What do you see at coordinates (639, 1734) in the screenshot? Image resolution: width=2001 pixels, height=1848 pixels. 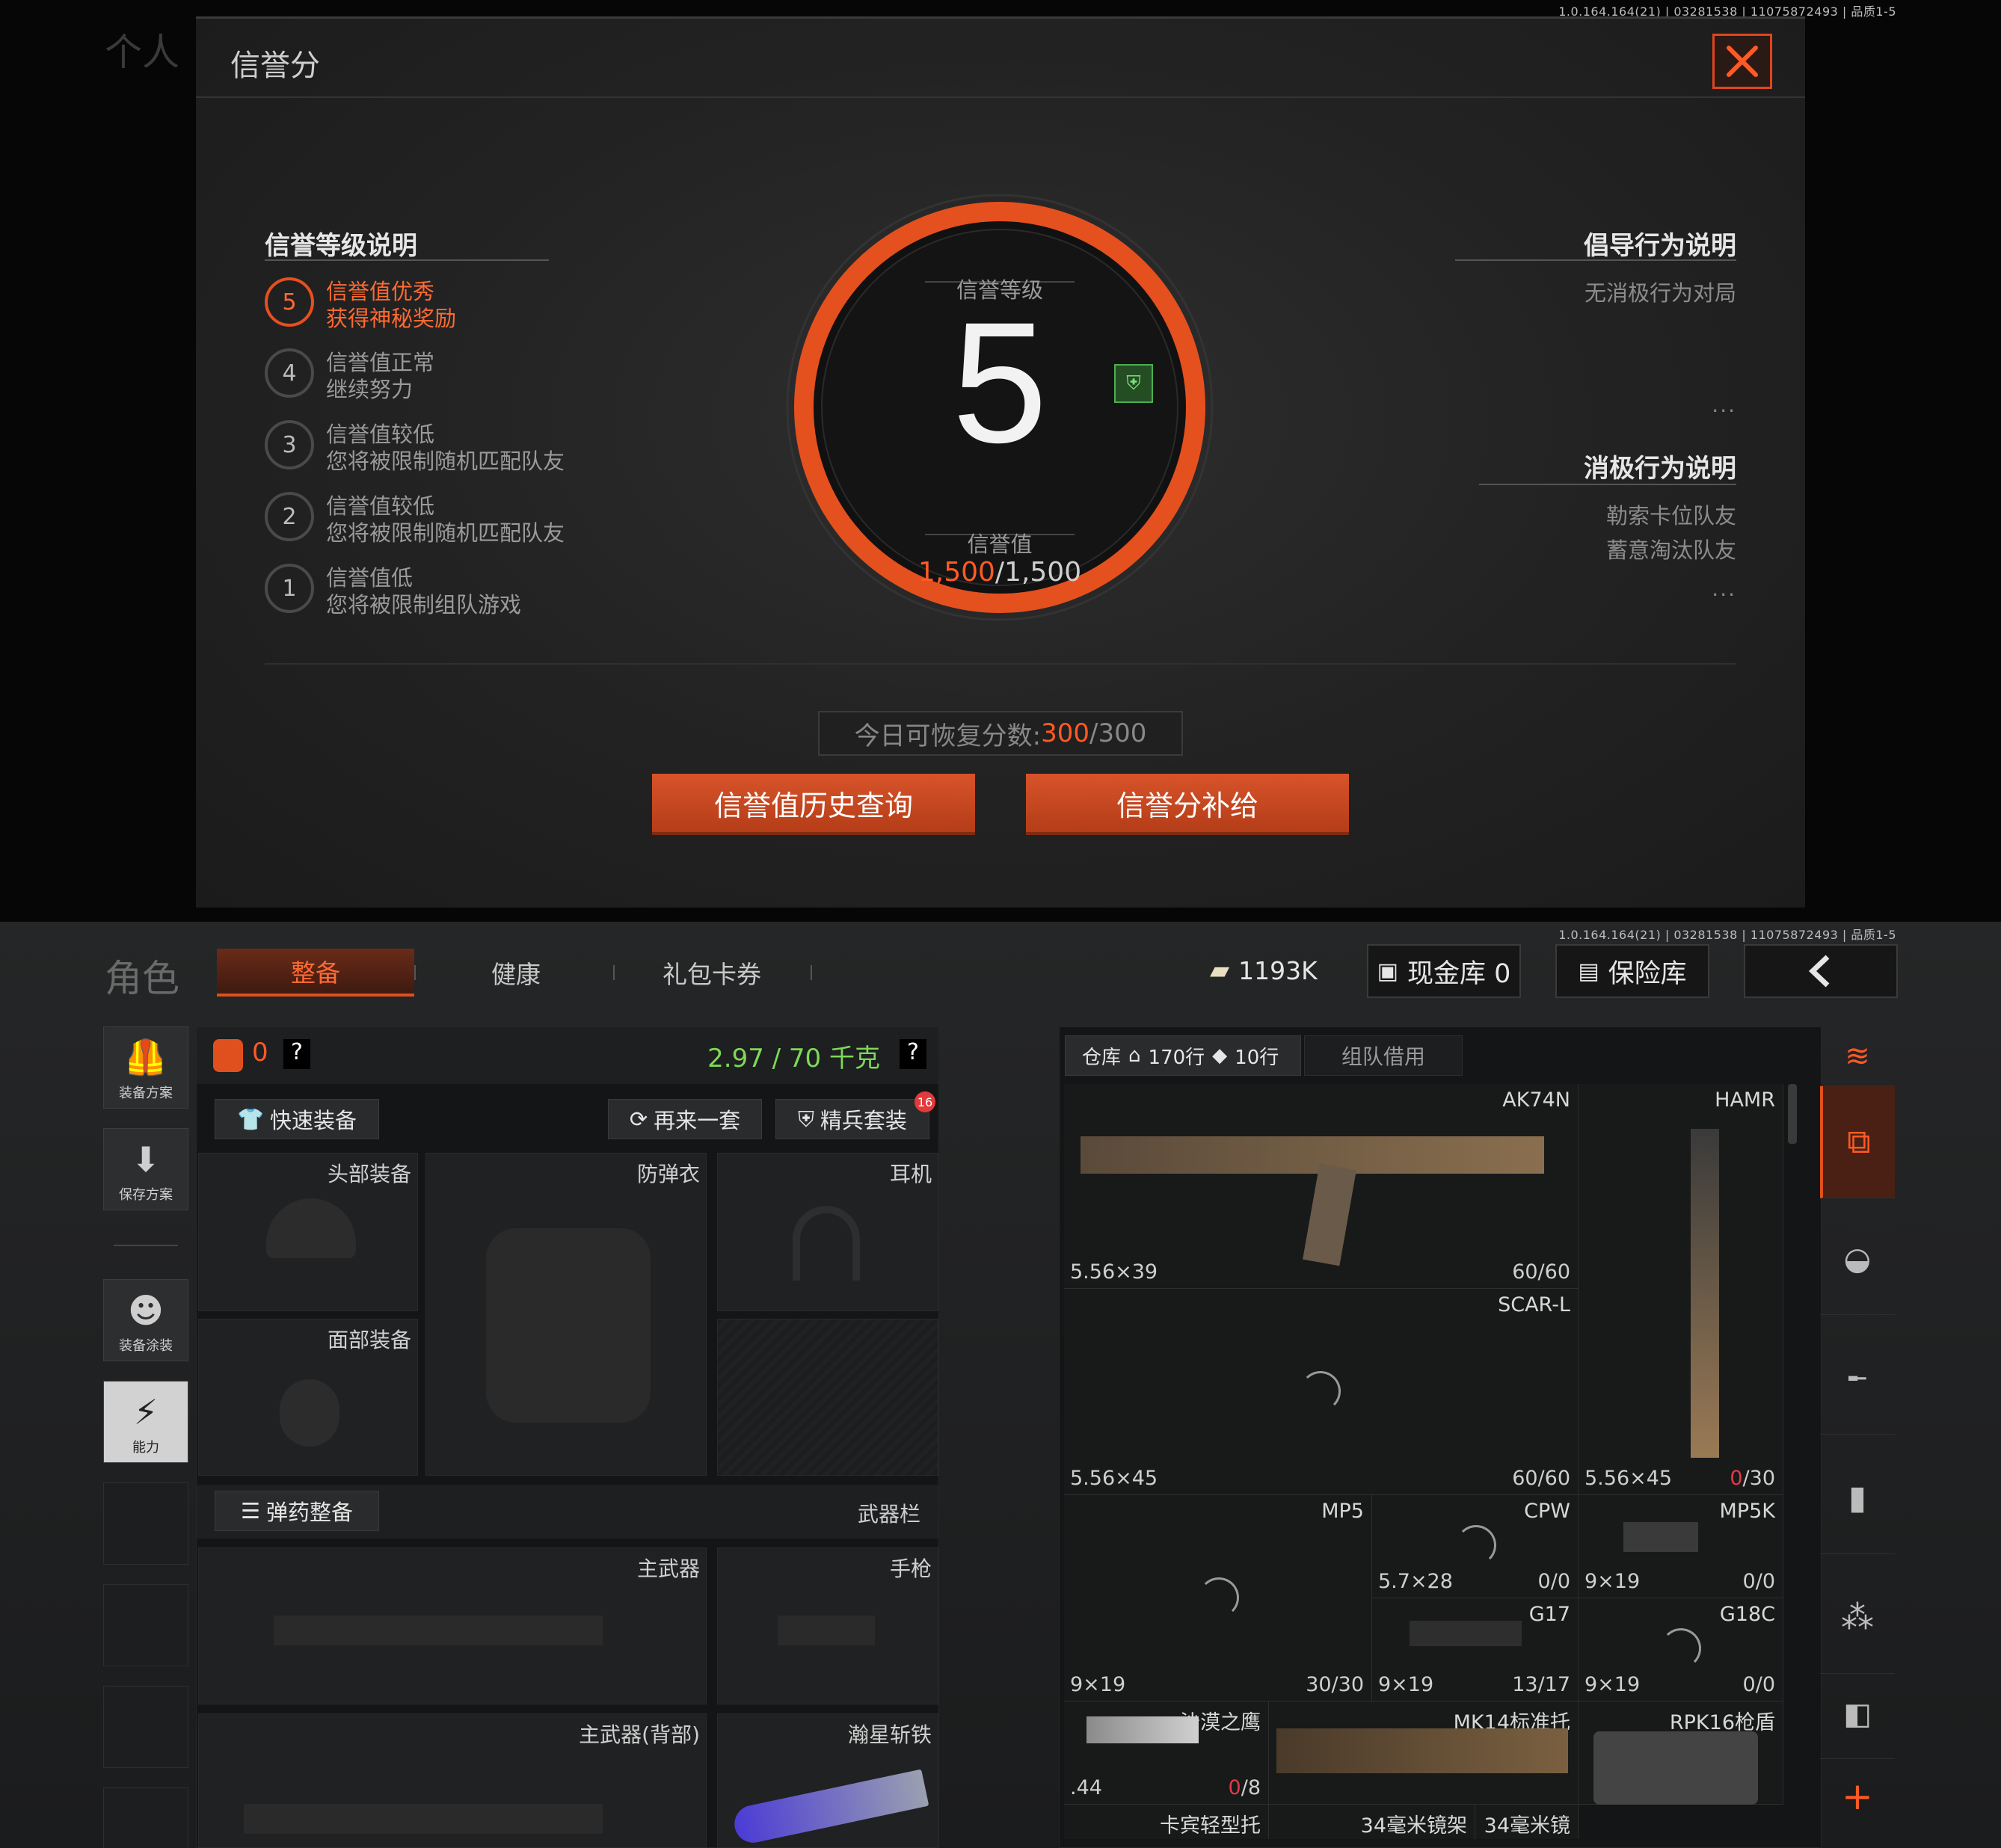 I see `back-weapon-label: 主武器(背部)` at bounding box center [639, 1734].